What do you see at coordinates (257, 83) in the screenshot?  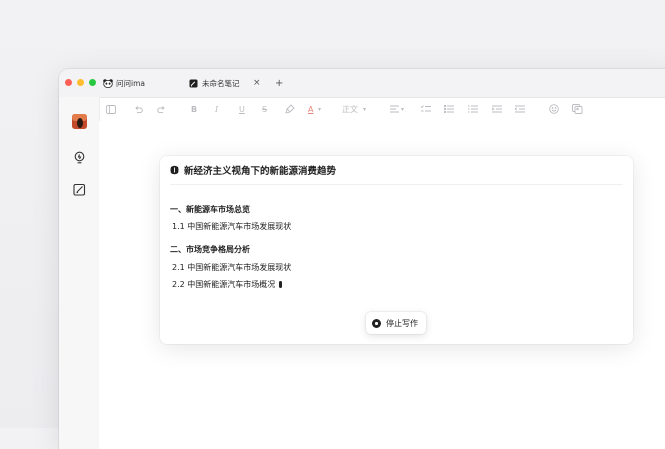 I see `close-tab-icon: ×` at bounding box center [257, 83].